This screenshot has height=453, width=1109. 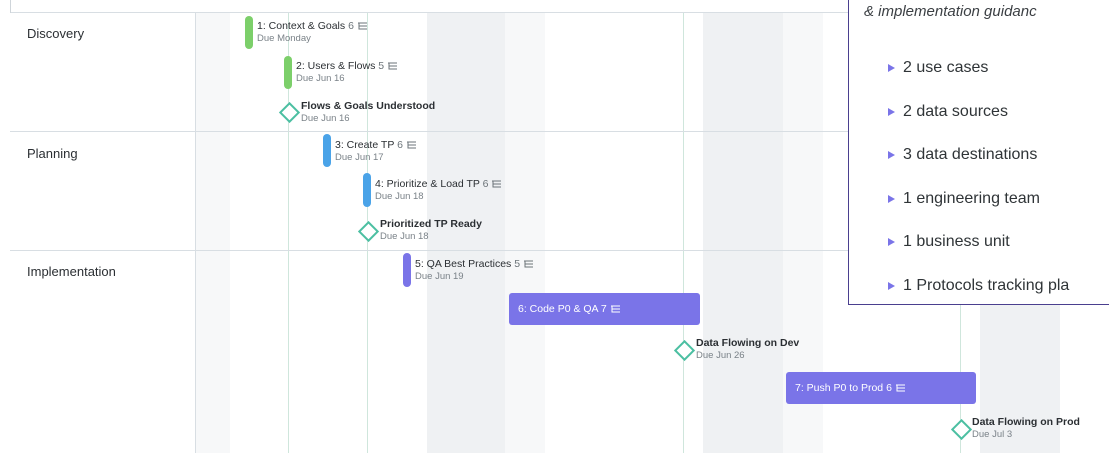 What do you see at coordinates (839, 388) in the screenshot?
I see `task-title: 7: Push P0 to Prod` at bounding box center [839, 388].